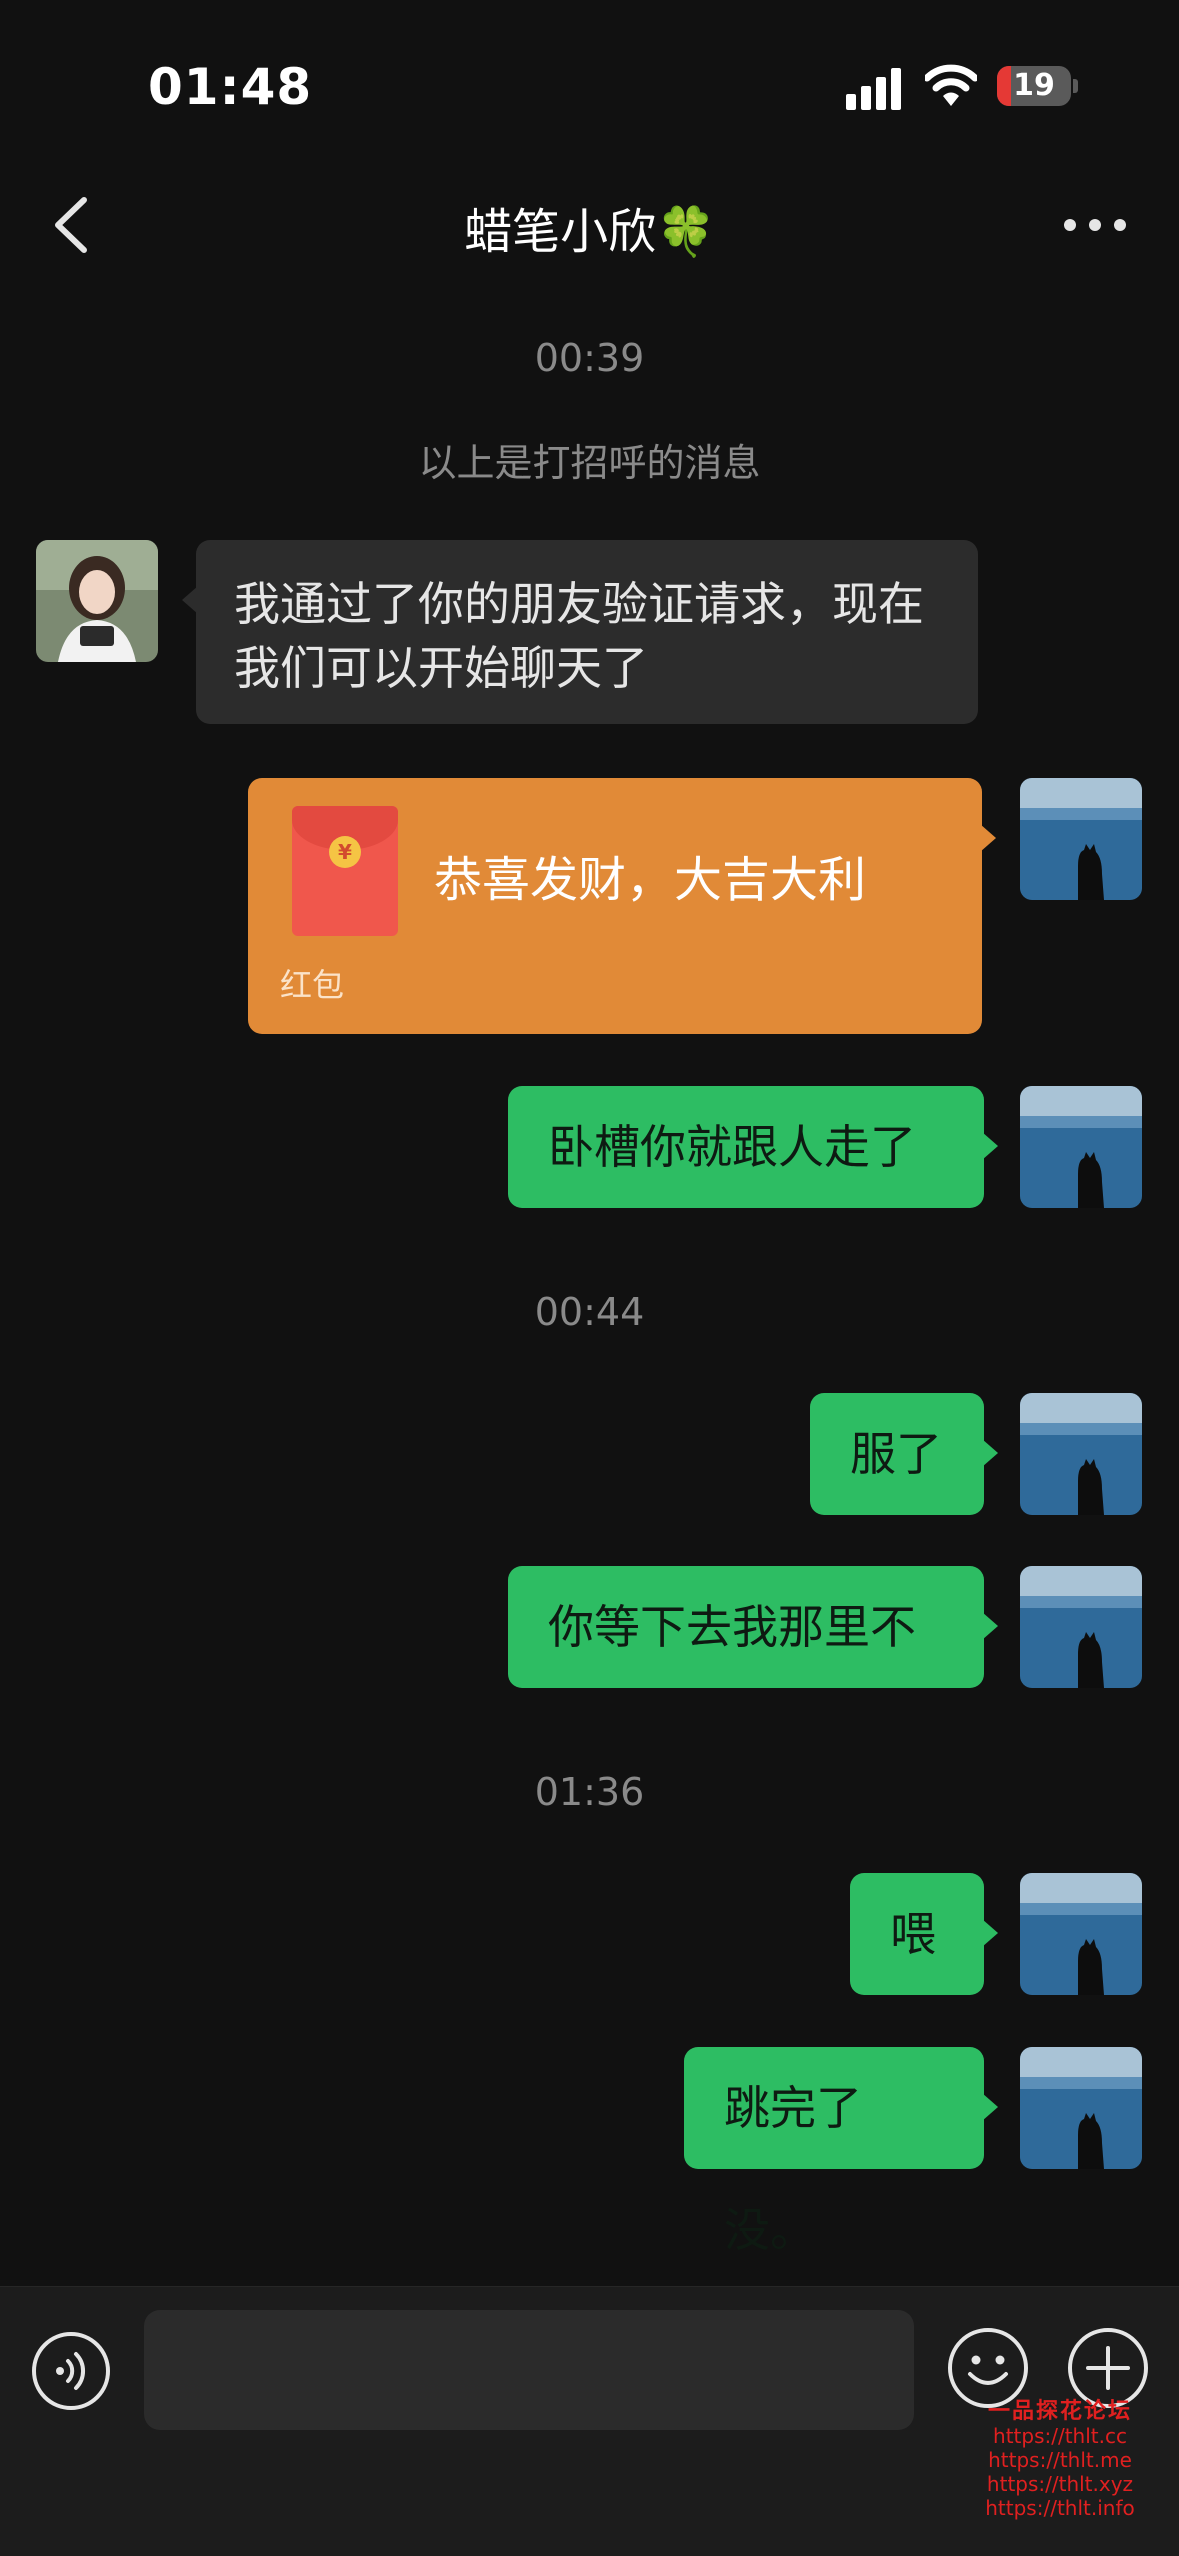 This screenshot has width=1179, height=2556. Describe the element at coordinates (896, 1454) in the screenshot. I see `message-text: 服了` at that location.